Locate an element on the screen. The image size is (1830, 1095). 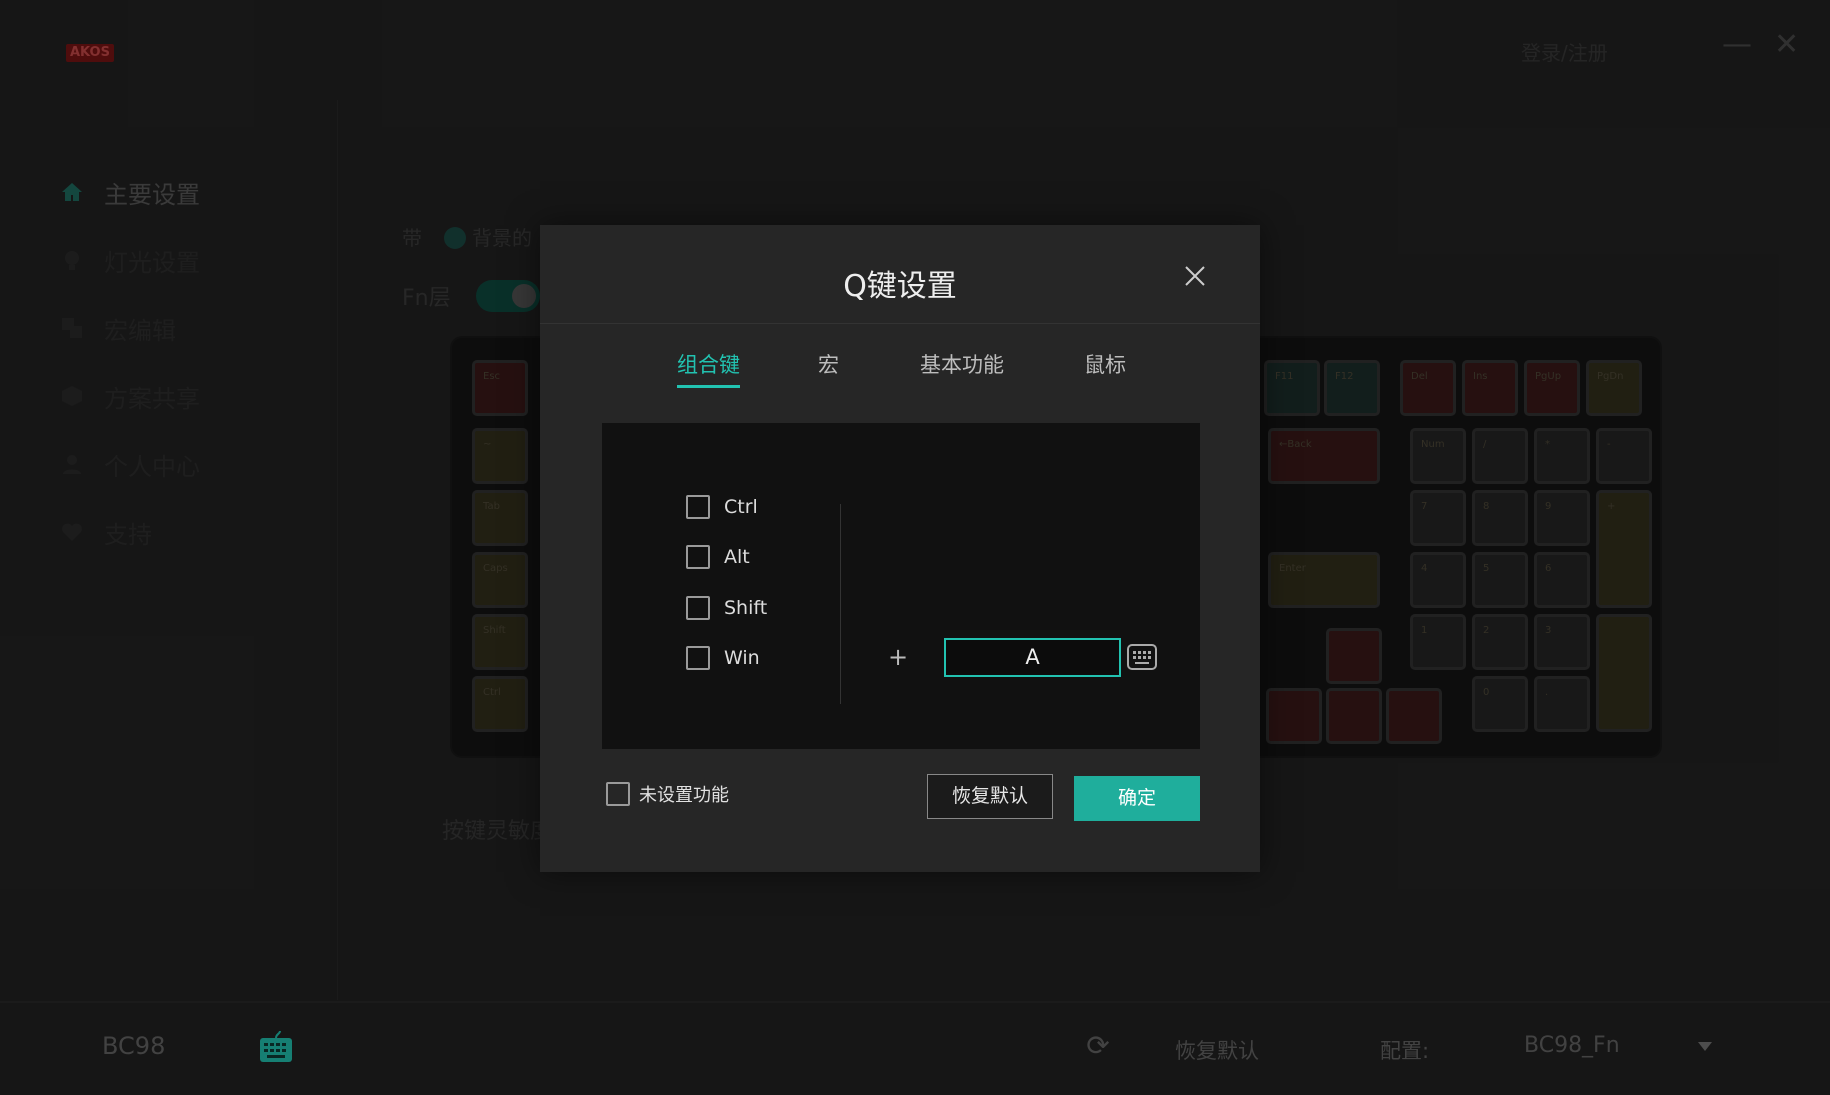
tab-basic-function: 基本功能 is located at coordinates (962, 364).